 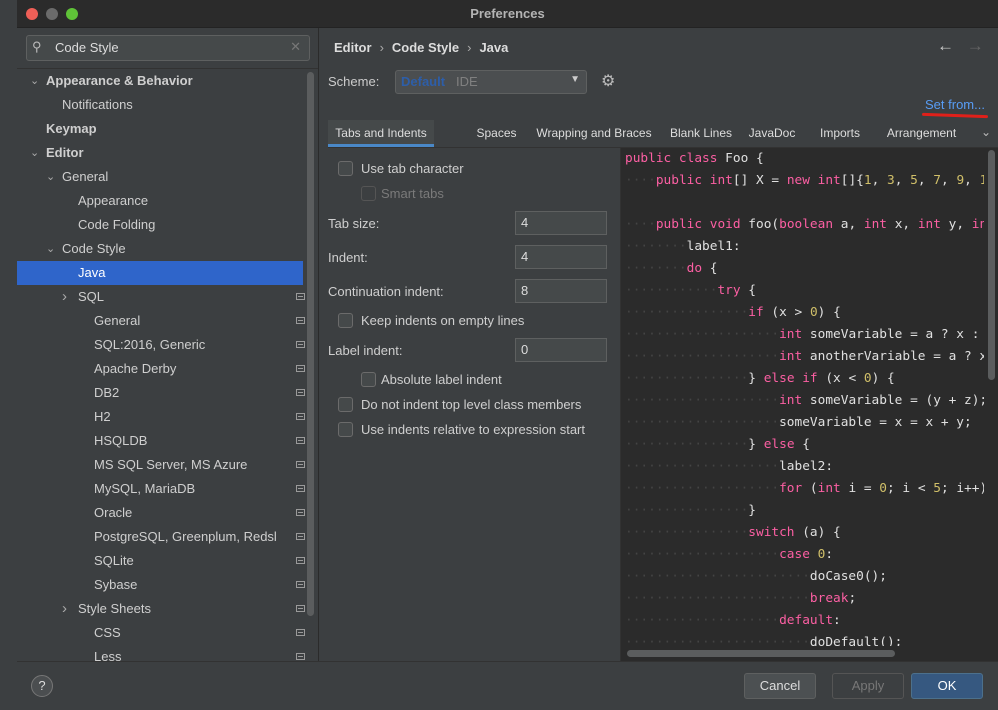 I want to click on tree-item: Apache Derby, so click(x=161, y=369).